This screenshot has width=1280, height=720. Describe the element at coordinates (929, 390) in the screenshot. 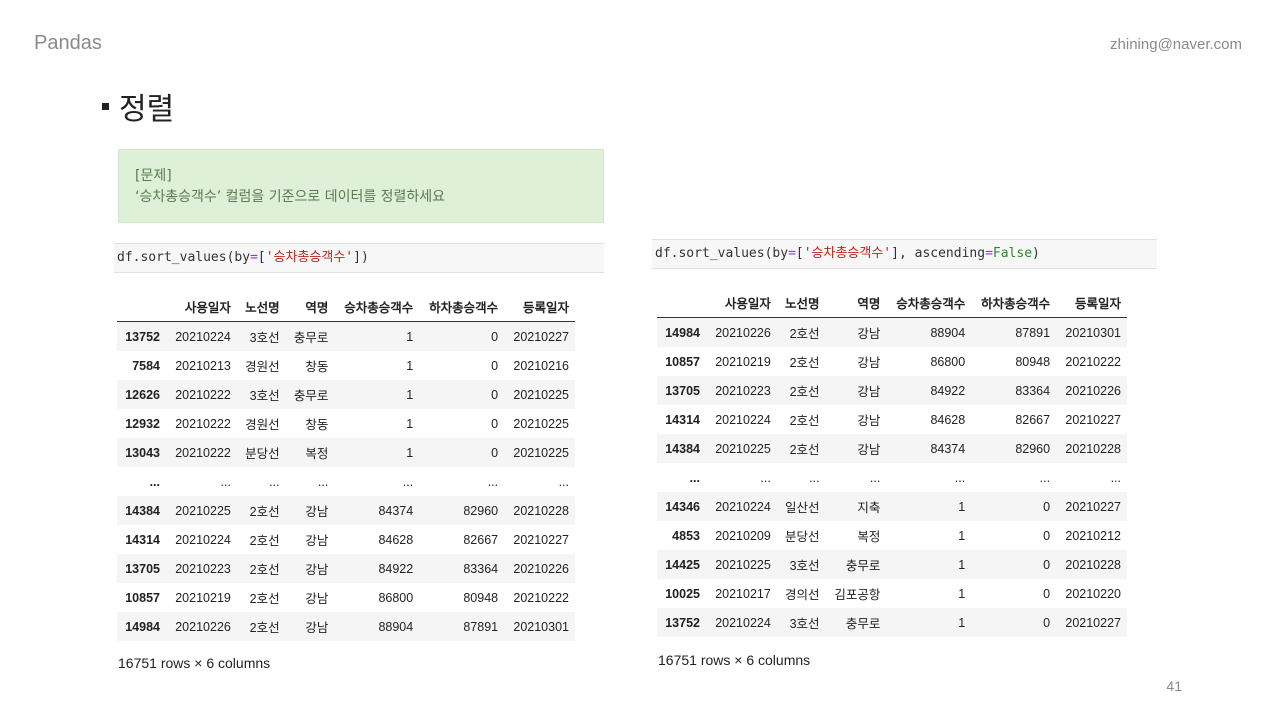

I see `table-cell: 84922` at that location.